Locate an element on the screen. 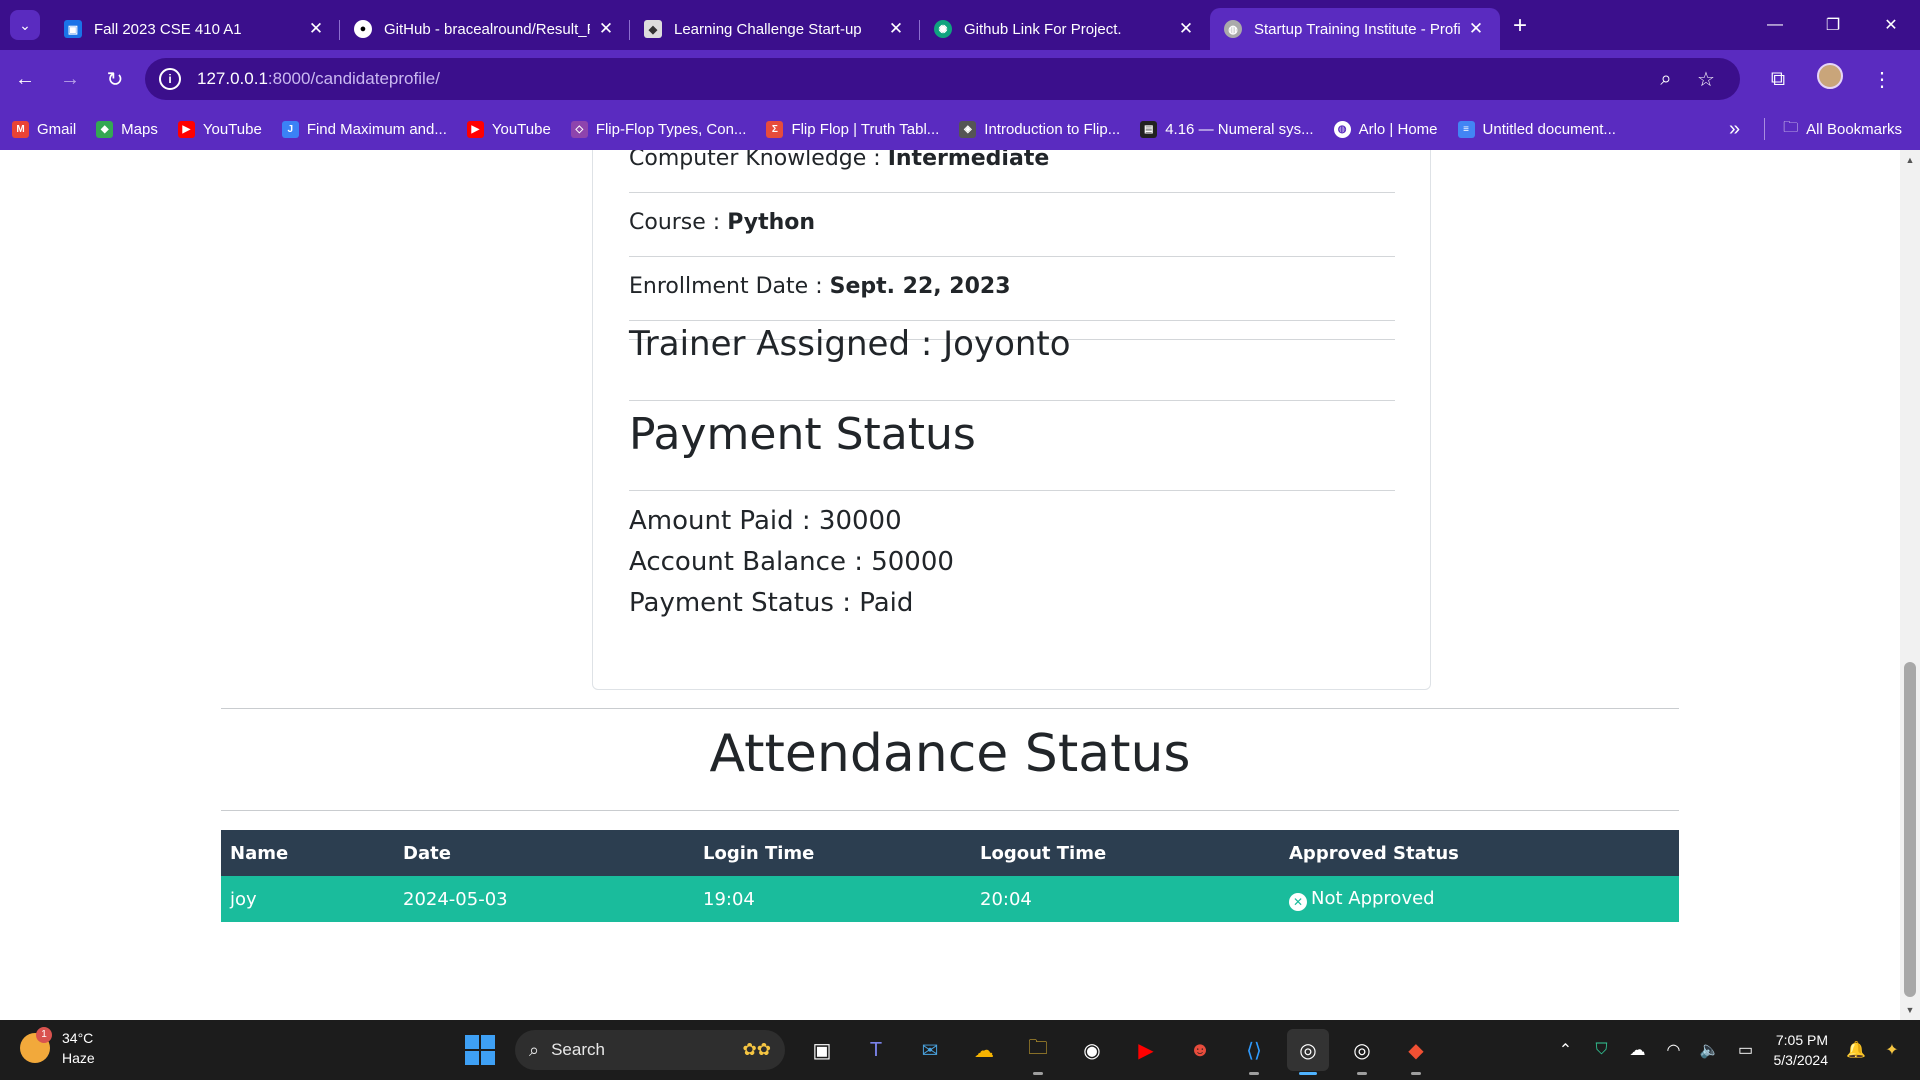 This screenshot has width=1920, height=1080. profile-button is located at coordinates (1830, 79).